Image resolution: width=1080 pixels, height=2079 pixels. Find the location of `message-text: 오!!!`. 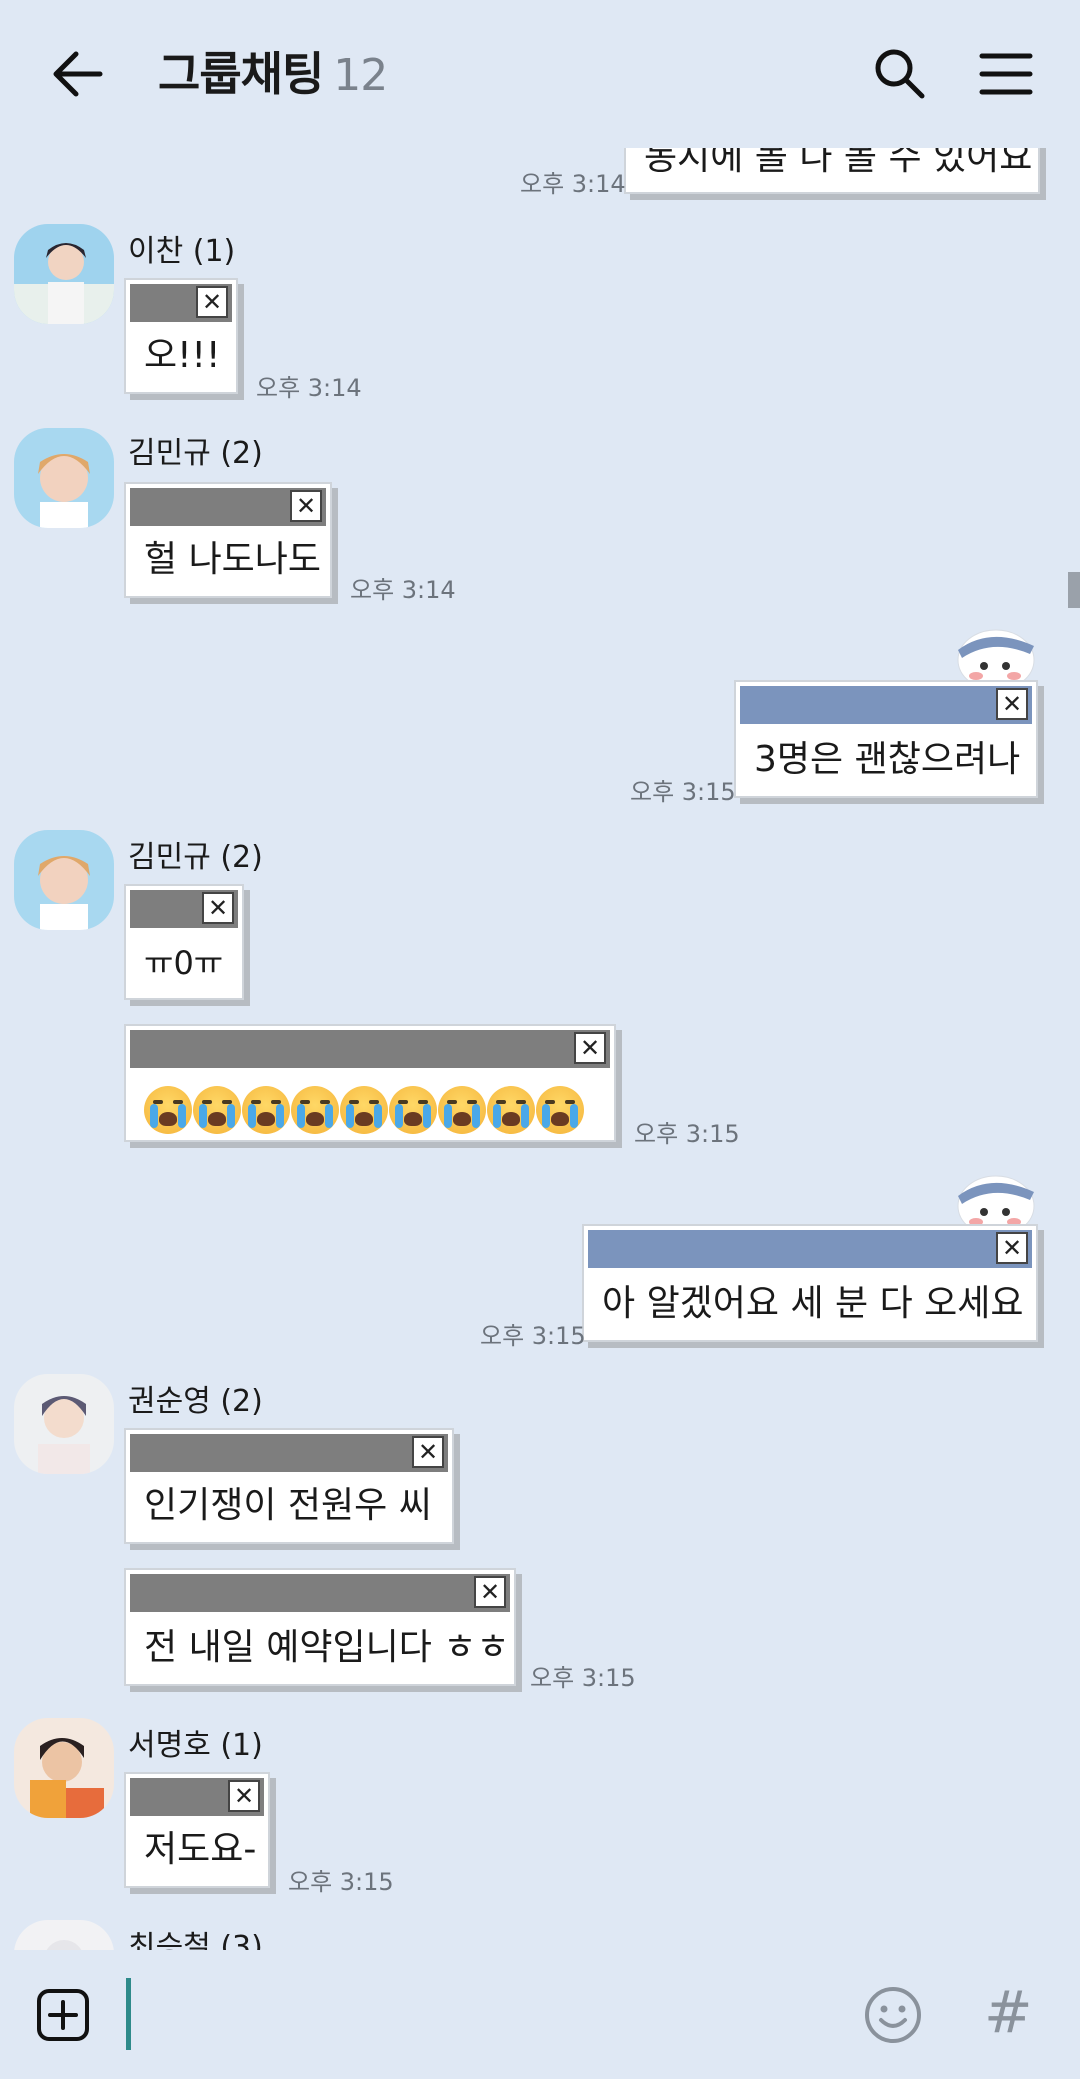

message-text: 오!!! is located at coordinates (182, 355).